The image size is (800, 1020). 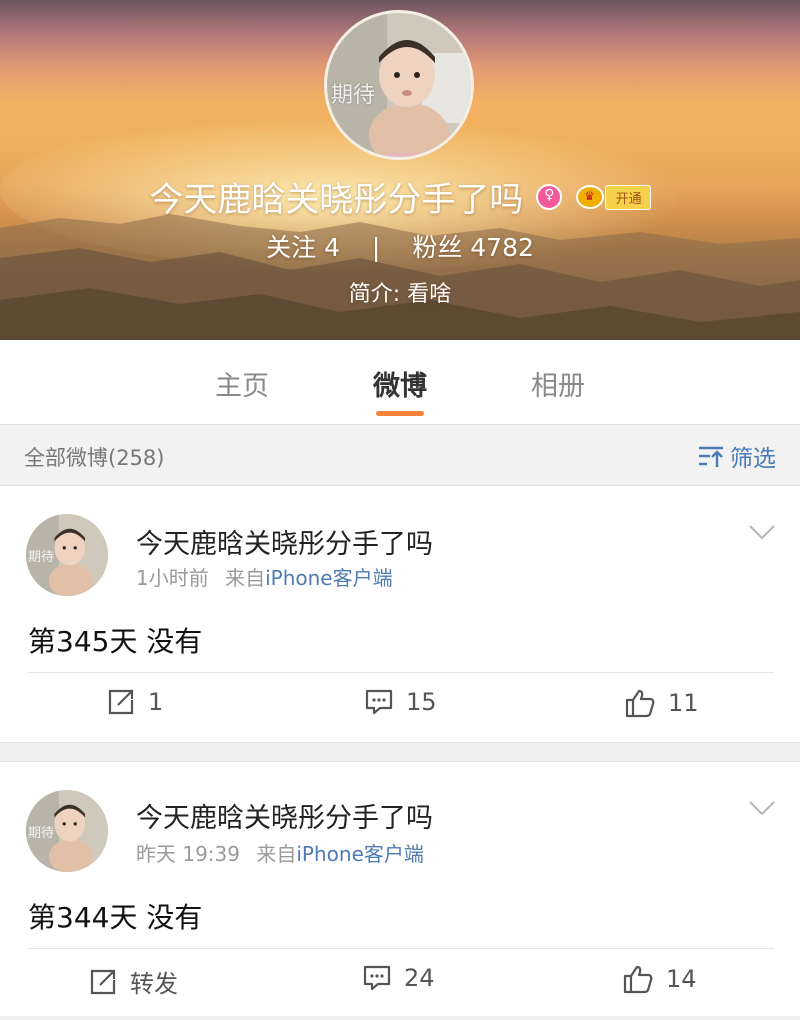 What do you see at coordinates (400, 1018) in the screenshot?
I see `bottom-separator-band` at bounding box center [400, 1018].